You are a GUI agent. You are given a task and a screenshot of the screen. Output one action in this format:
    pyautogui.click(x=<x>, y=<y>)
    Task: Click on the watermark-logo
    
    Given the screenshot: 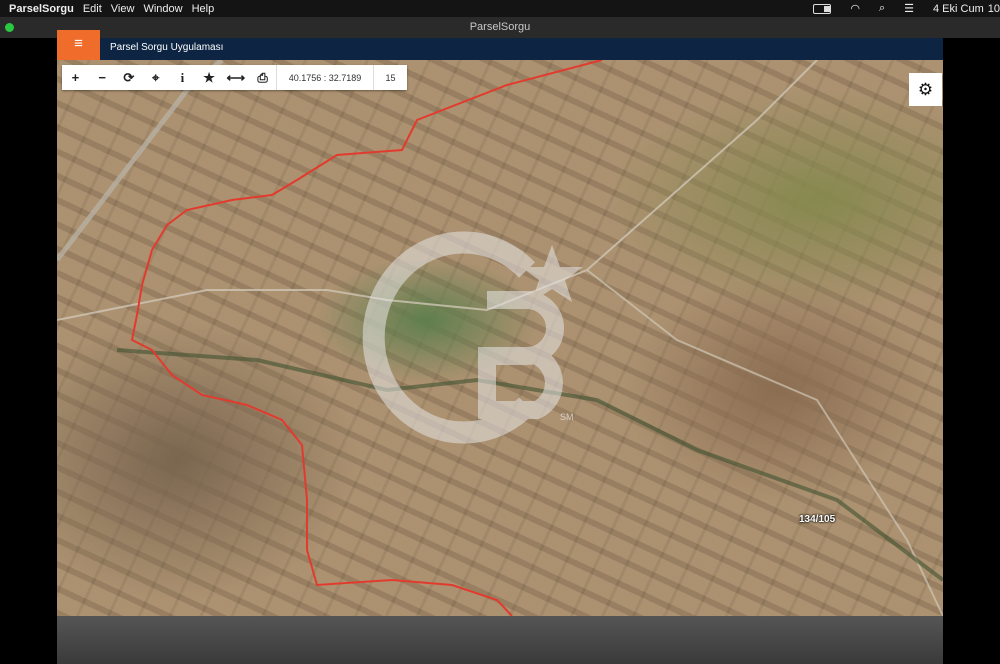 What is the action you would take?
    pyautogui.click(x=472, y=337)
    